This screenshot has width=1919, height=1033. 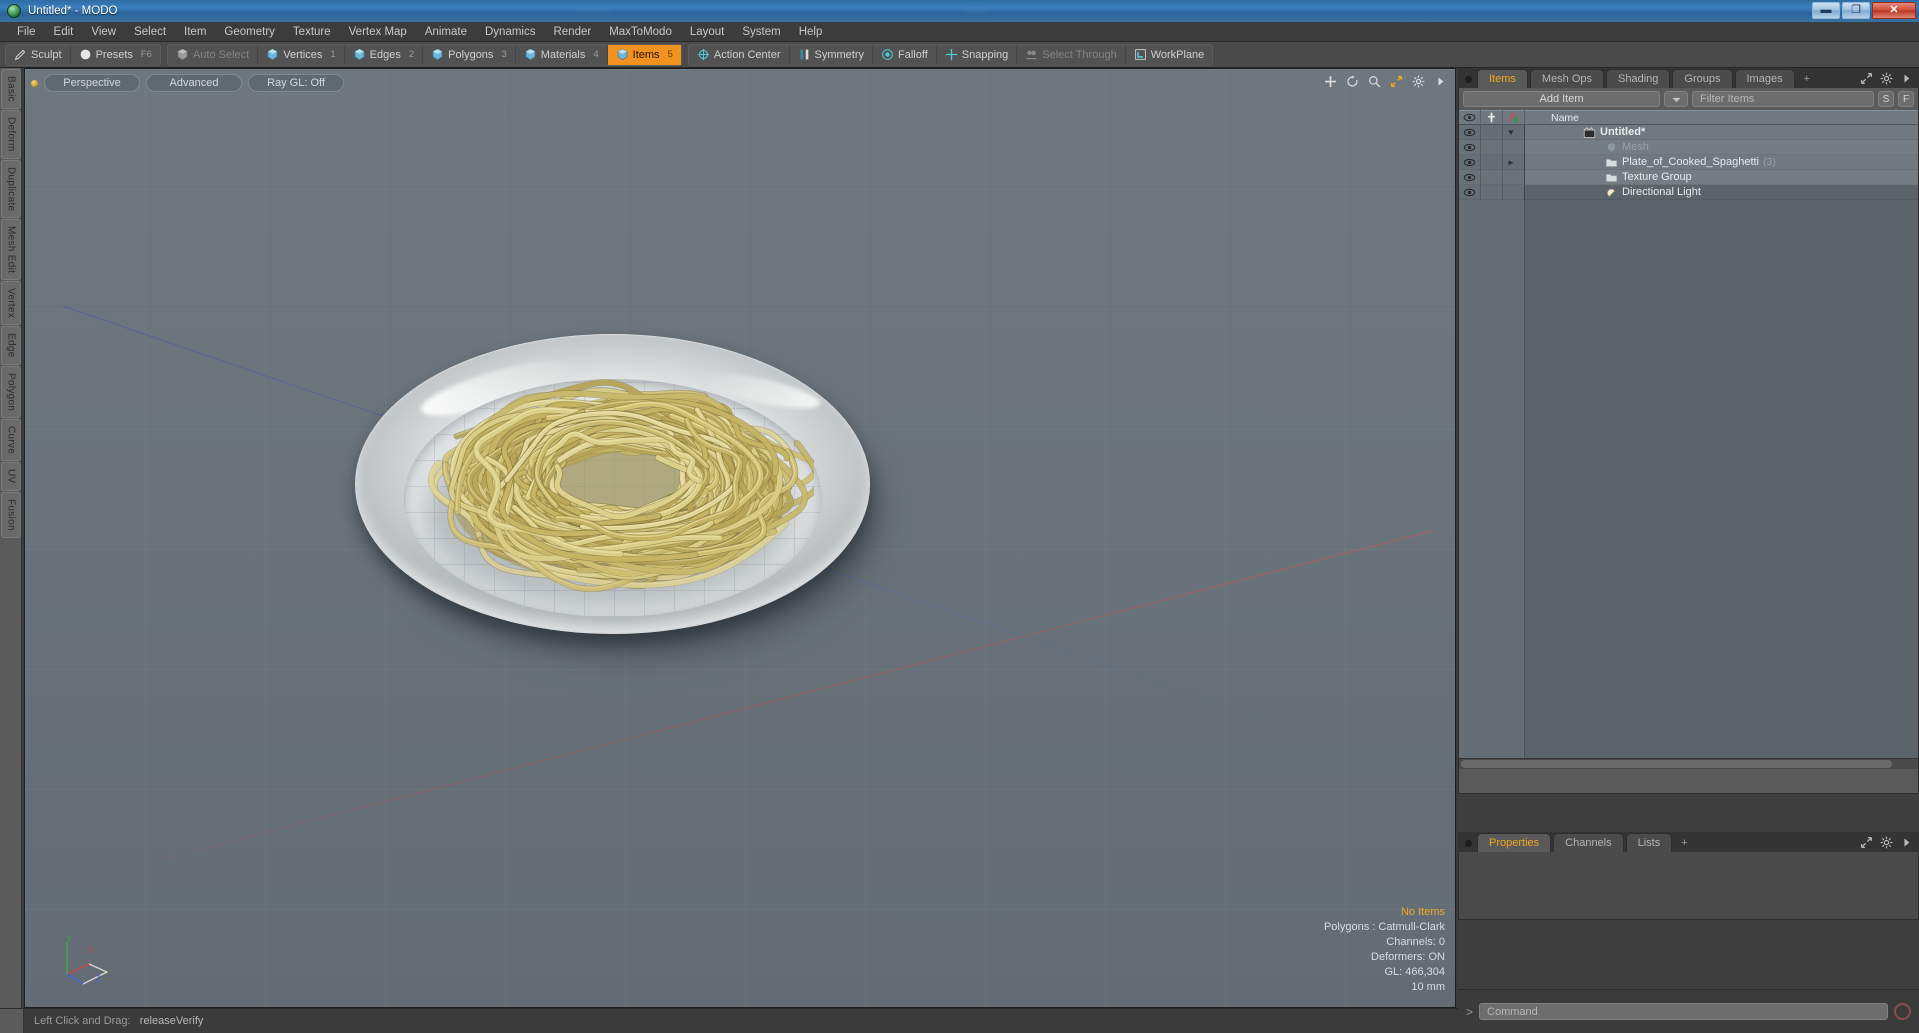 I want to click on toolbar-button-select-through: Select Through, so click(x=1071, y=54).